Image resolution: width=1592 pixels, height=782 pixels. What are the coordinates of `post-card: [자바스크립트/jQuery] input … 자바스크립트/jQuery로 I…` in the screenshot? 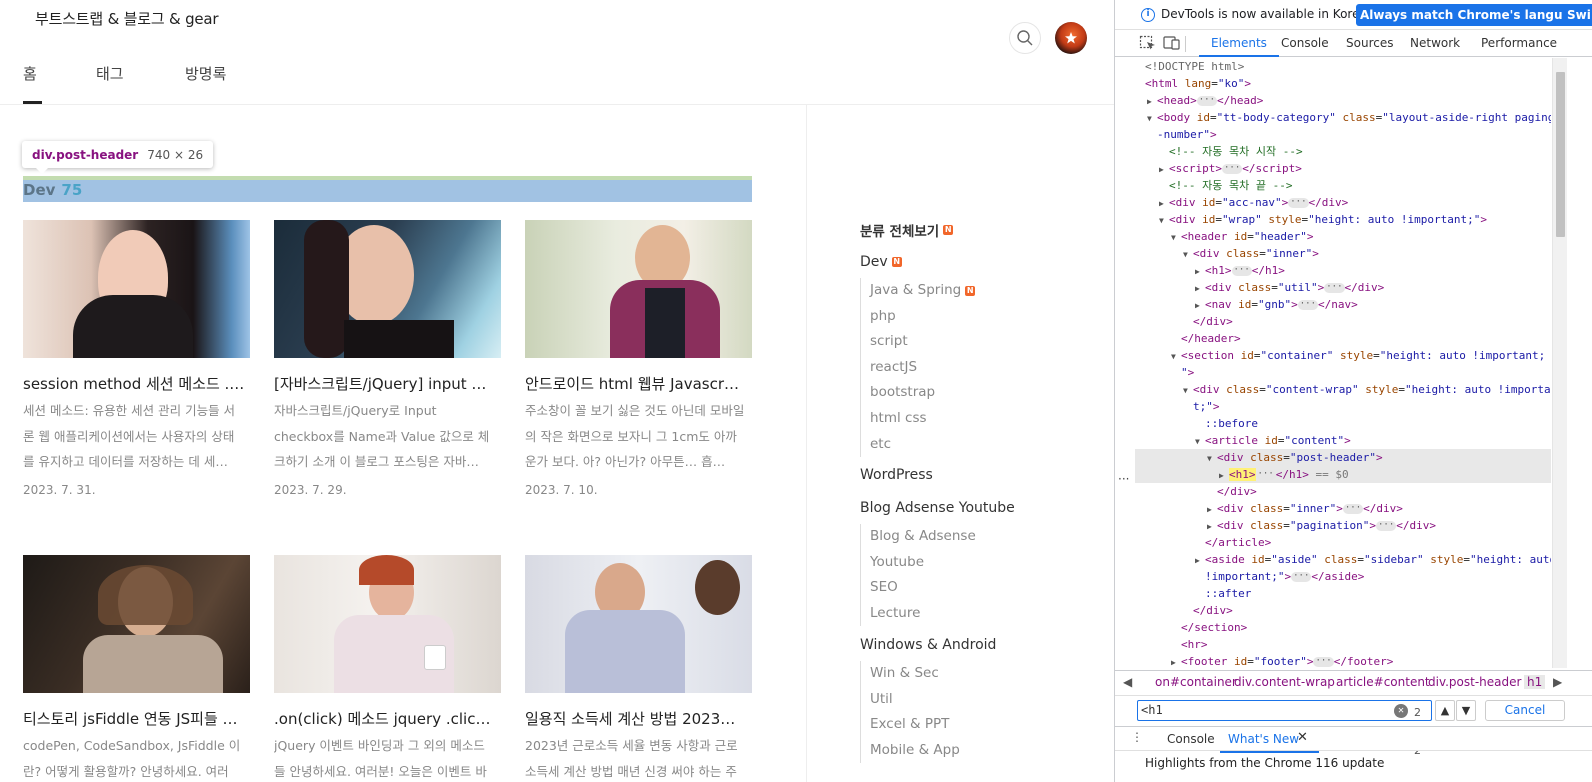 It's located at (387, 358).